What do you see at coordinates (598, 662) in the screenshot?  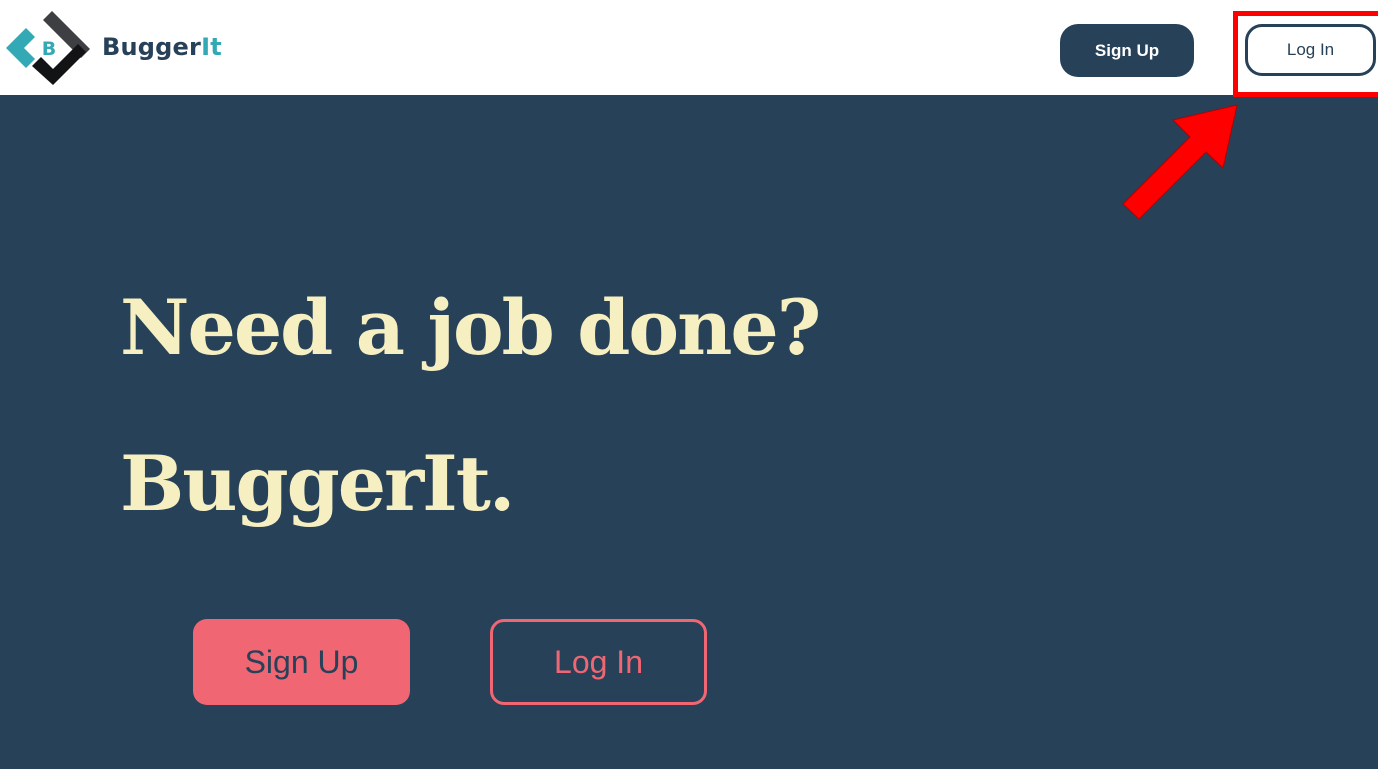 I see `hero-login-button: Log In` at bounding box center [598, 662].